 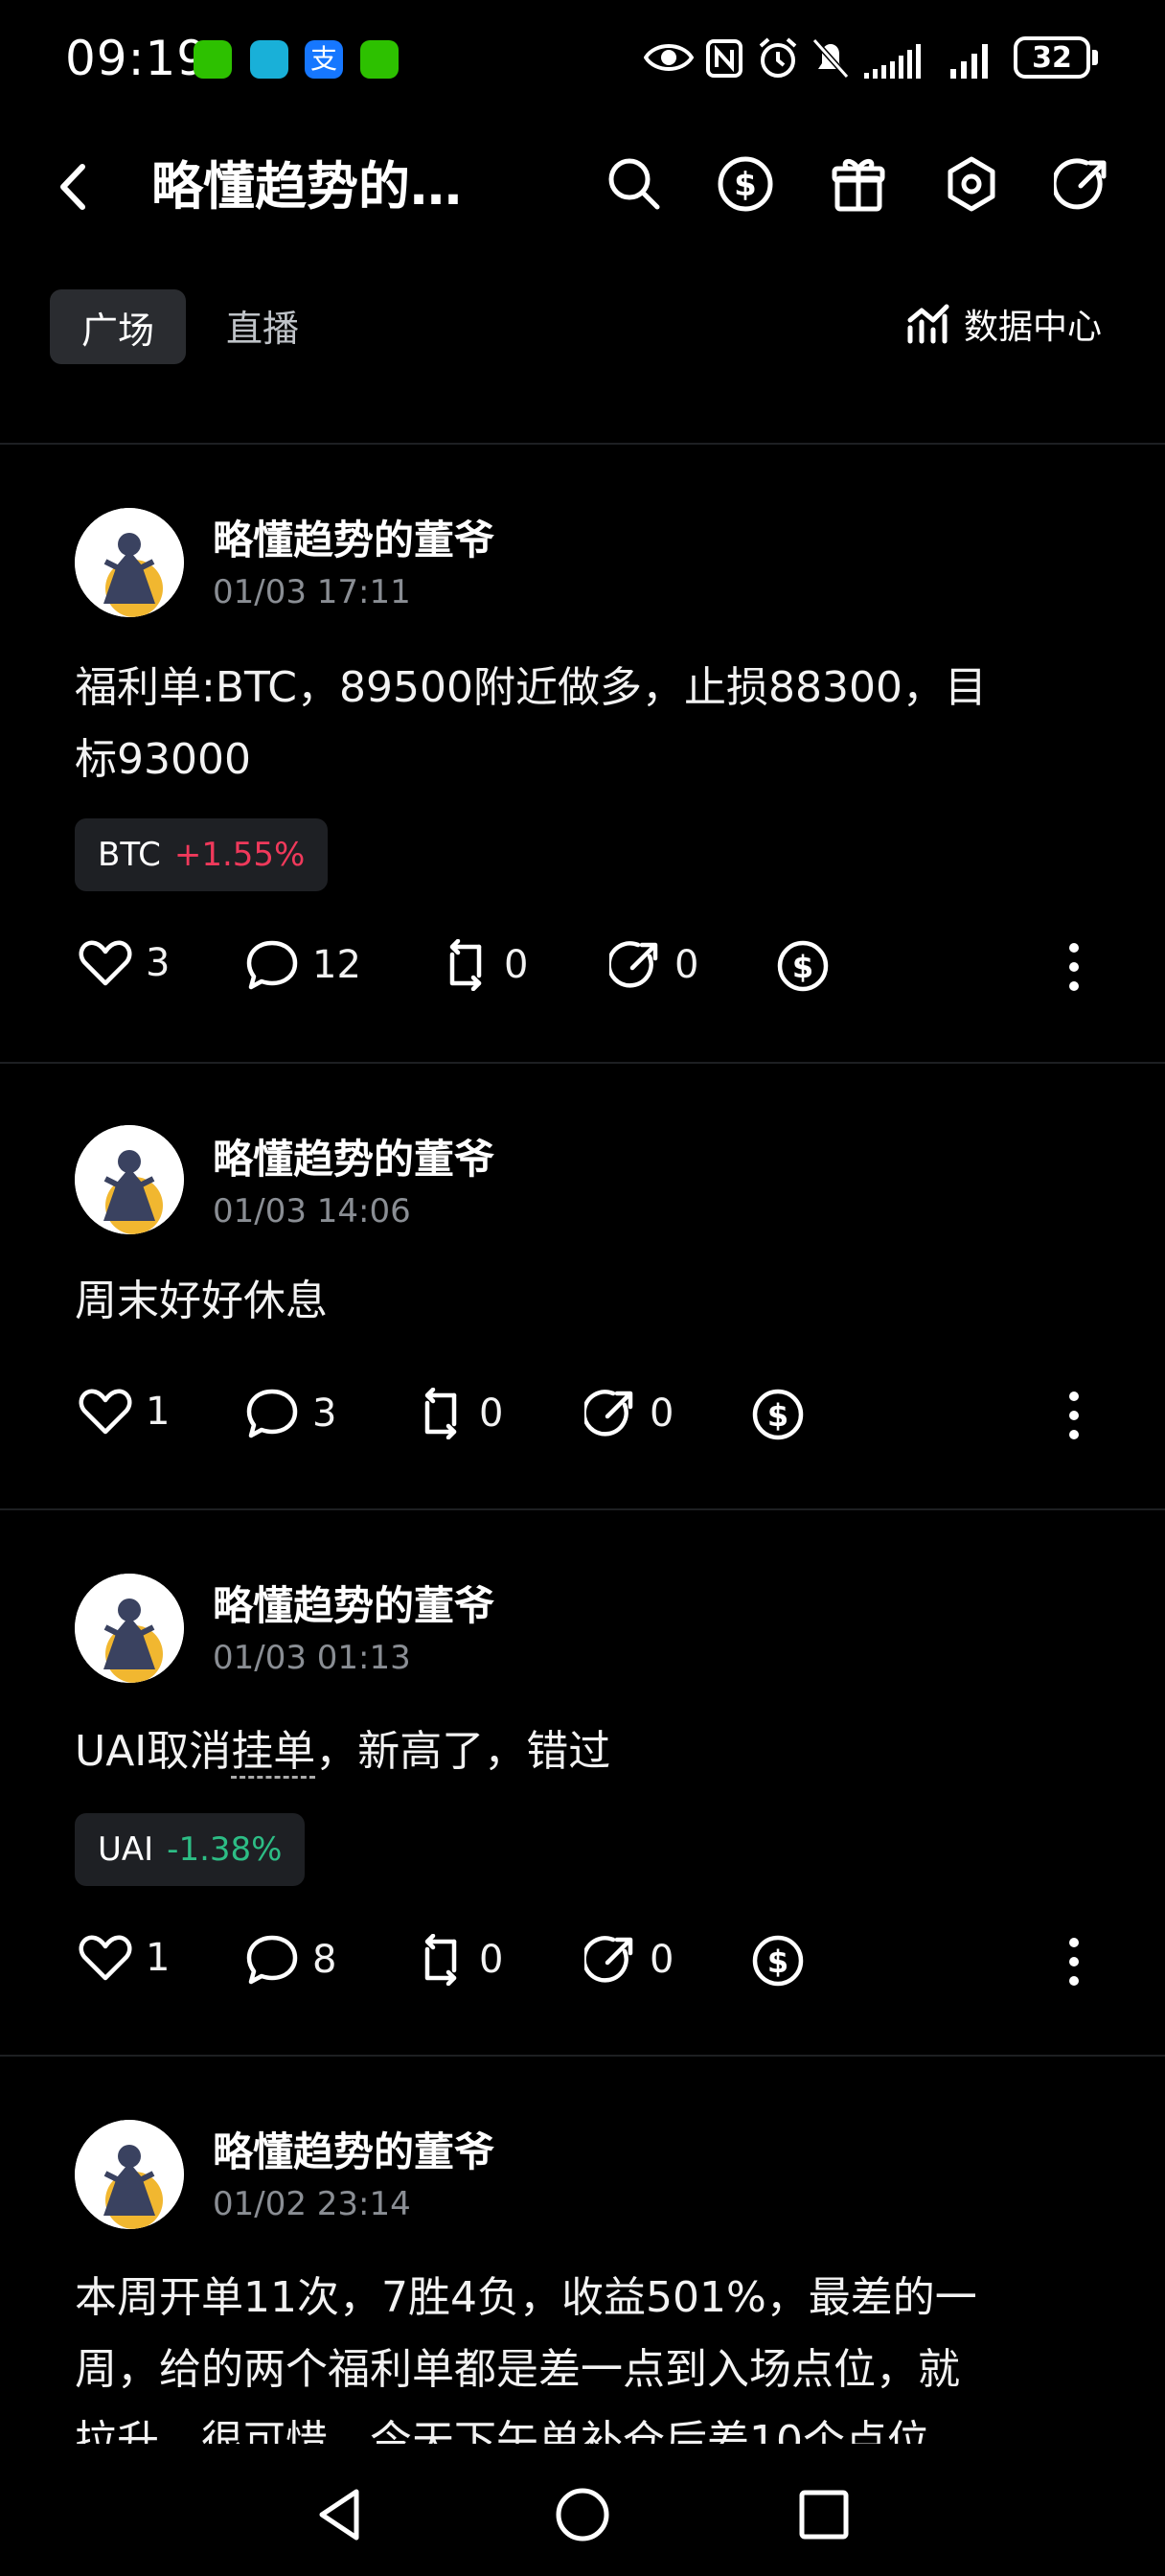 What do you see at coordinates (379, 59) in the screenshot?
I see `wechat-notification-icon` at bounding box center [379, 59].